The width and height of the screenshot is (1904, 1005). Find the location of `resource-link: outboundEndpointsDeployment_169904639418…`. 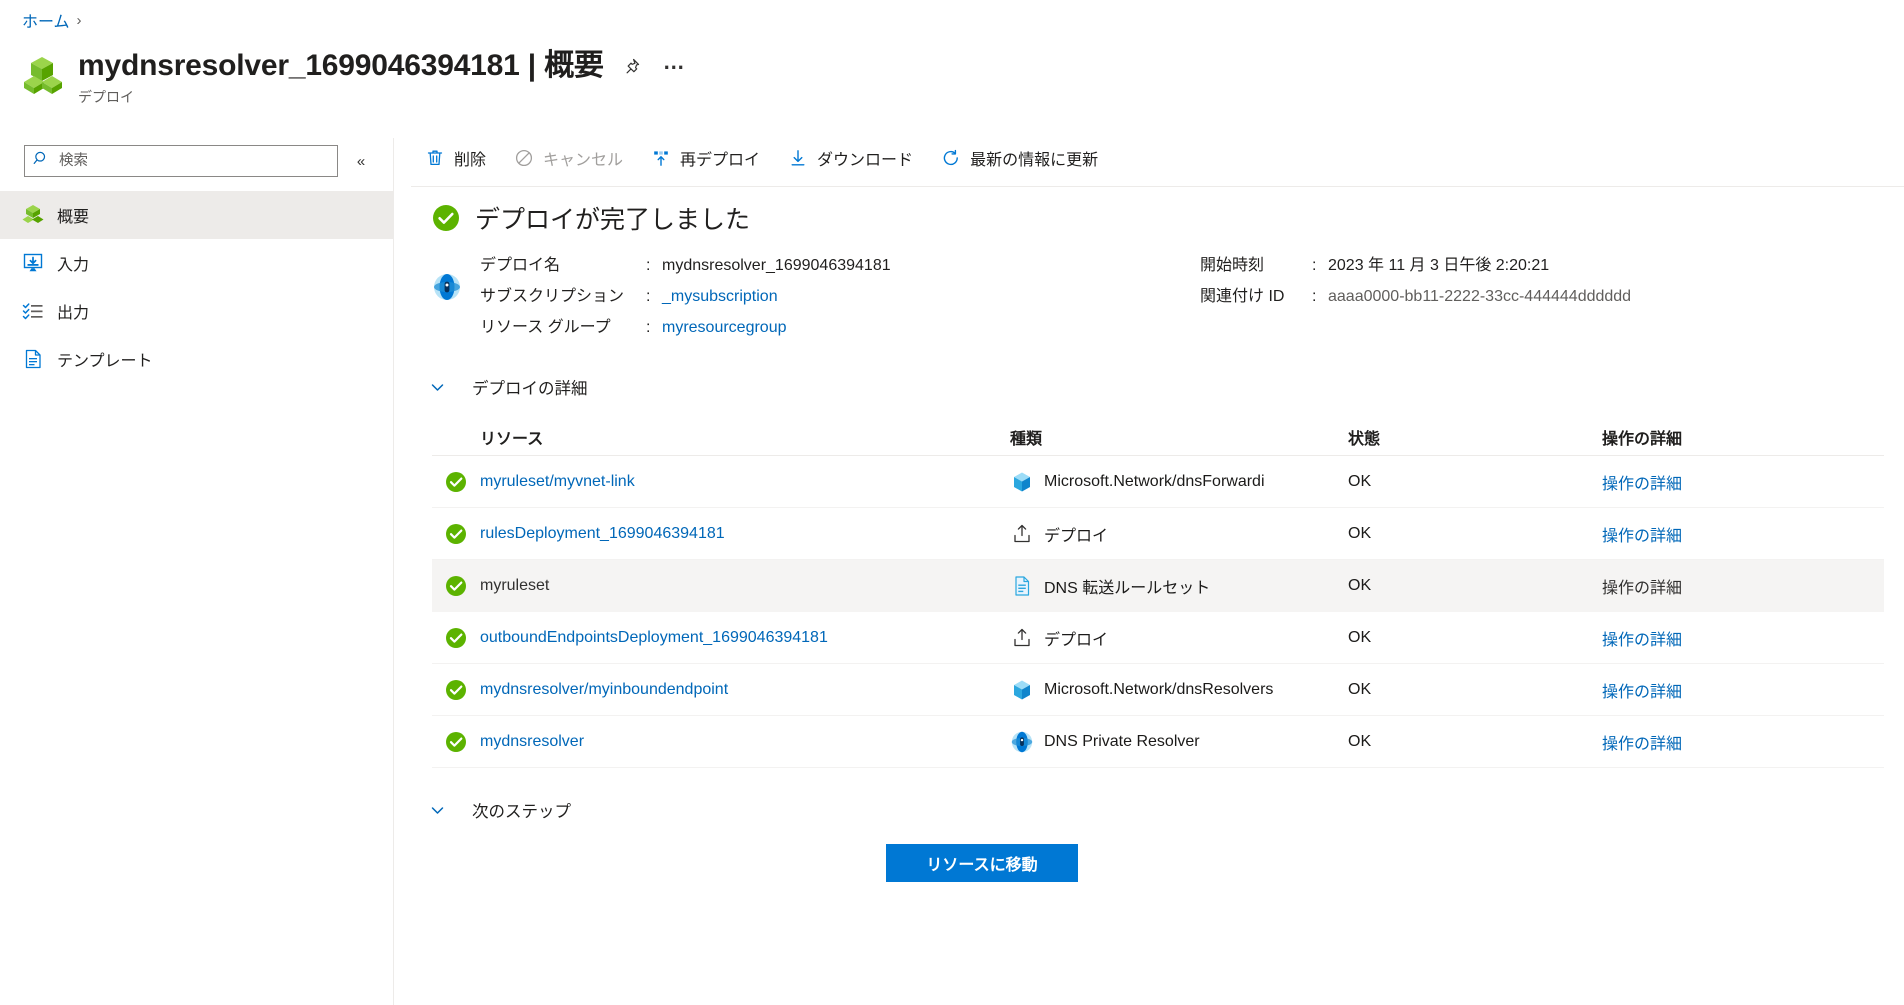

resource-link: outboundEndpointsDeployment_169904639418… is located at coordinates (654, 637).